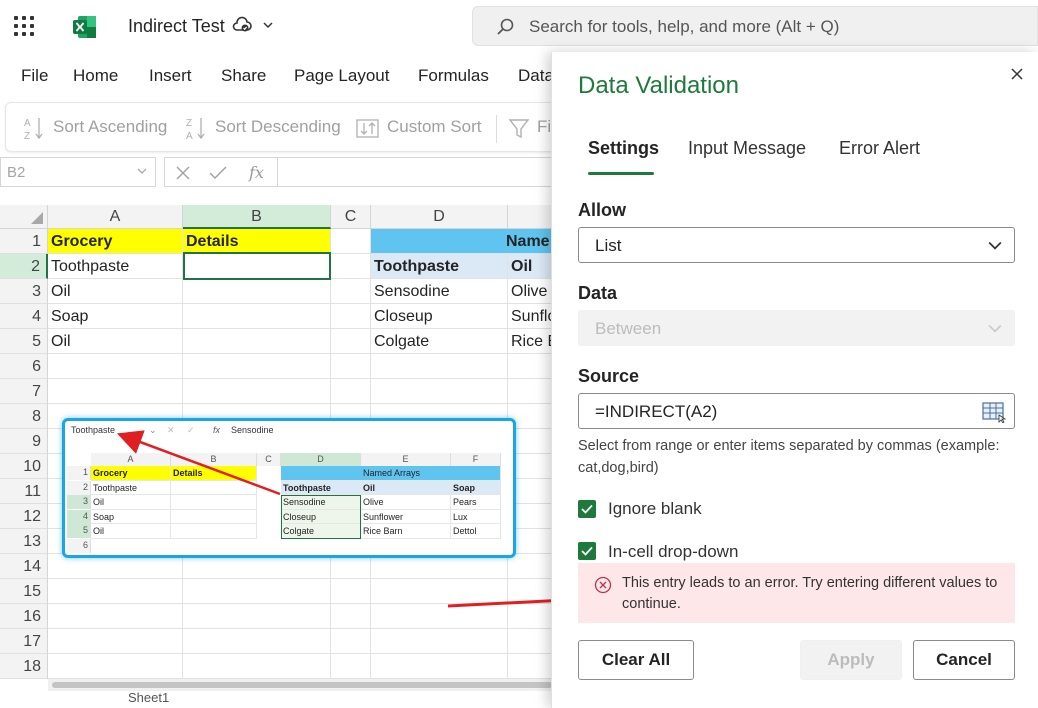 The image size is (1038, 708). I want to click on tab-settings: Settings, so click(623, 148).